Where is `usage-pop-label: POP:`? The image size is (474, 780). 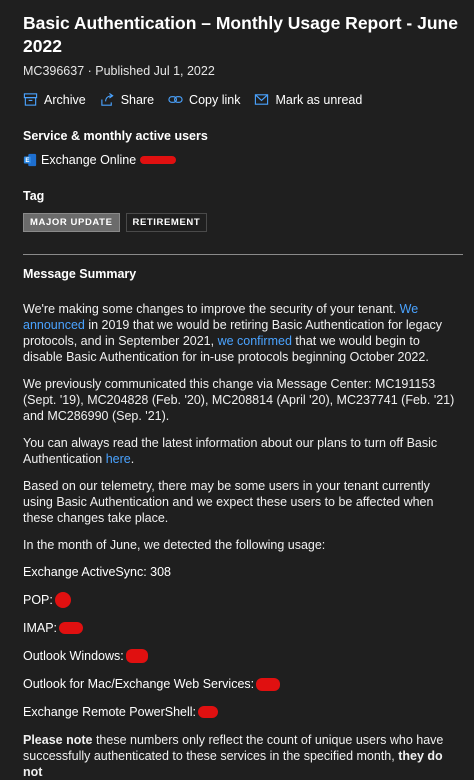 usage-pop-label: POP: is located at coordinates (38, 600).